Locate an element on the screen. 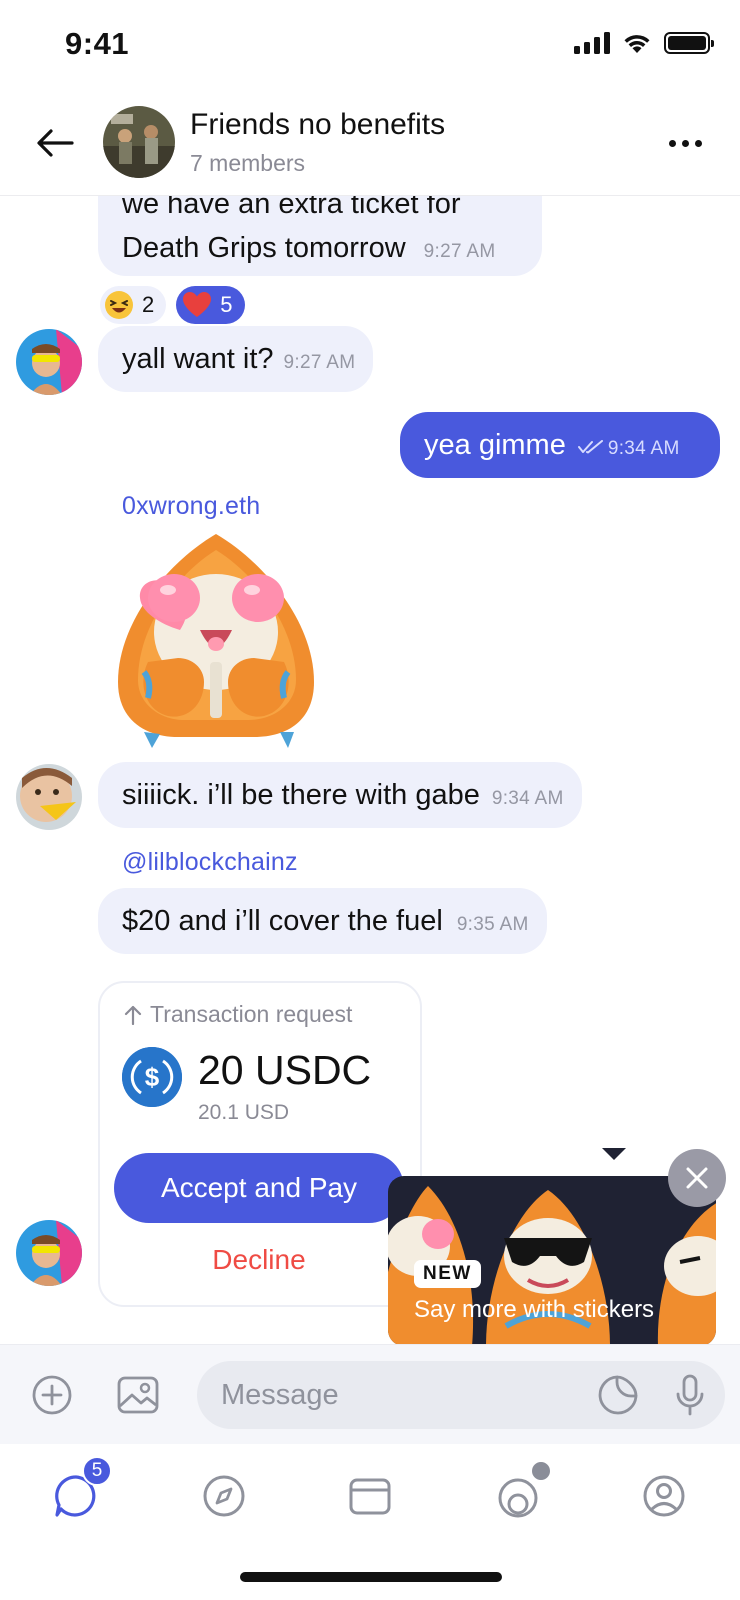 The image size is (740, 1600). wallet-icon is located at coordinates (370, 1496).